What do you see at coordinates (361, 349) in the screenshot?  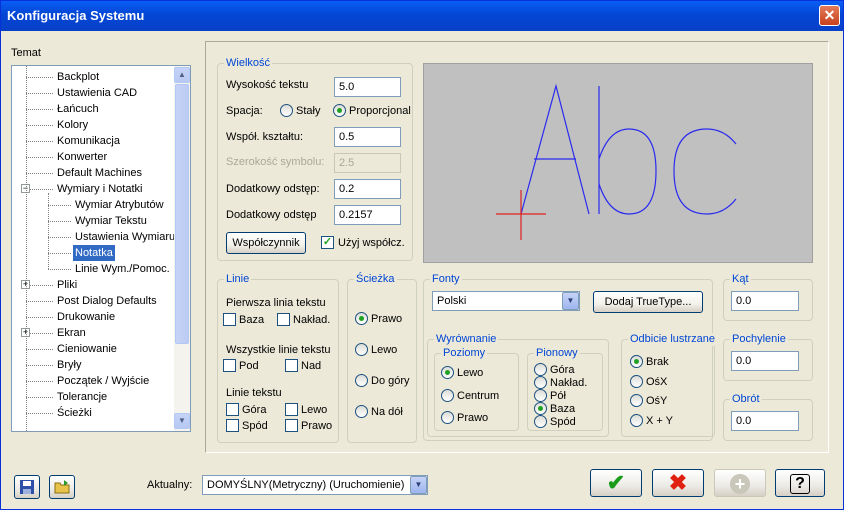 I see `path-left-radio` at bounding box center [361, 349].